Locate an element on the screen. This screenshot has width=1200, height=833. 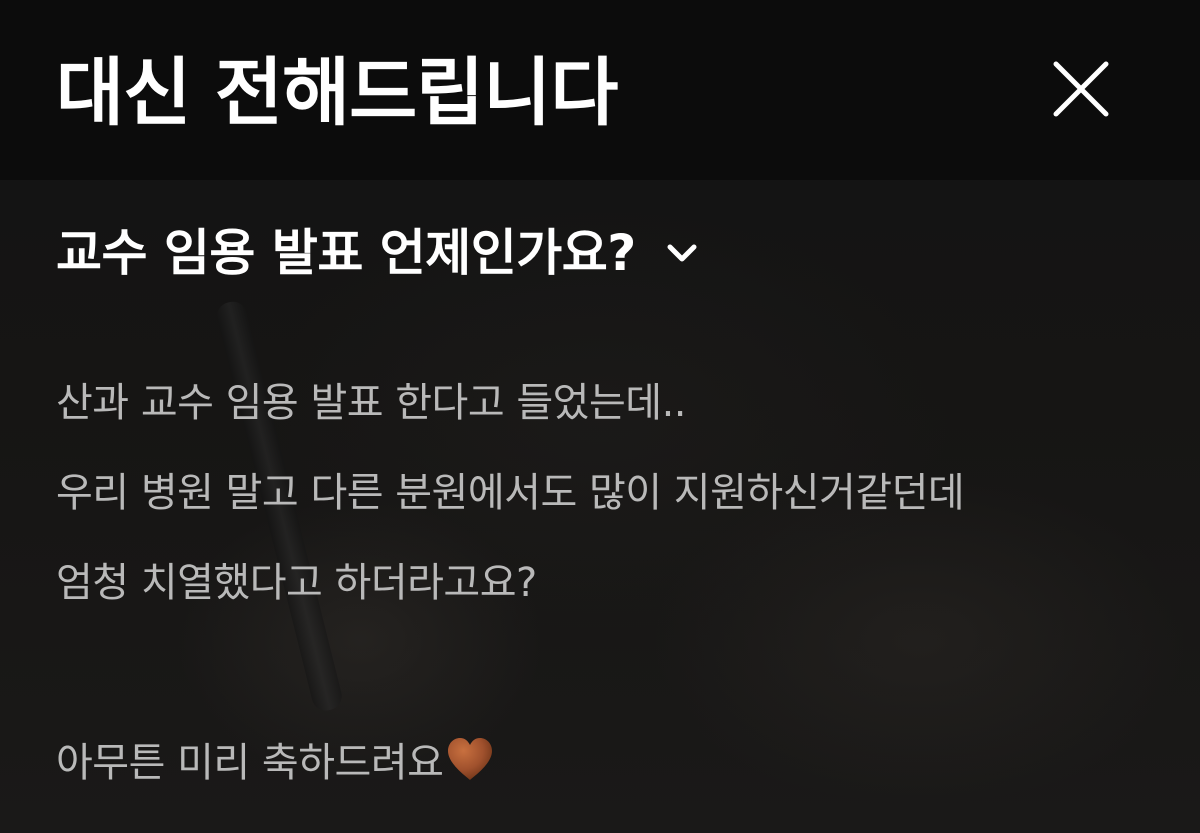
brown-heart-icon is located at coordinates (470, 759).